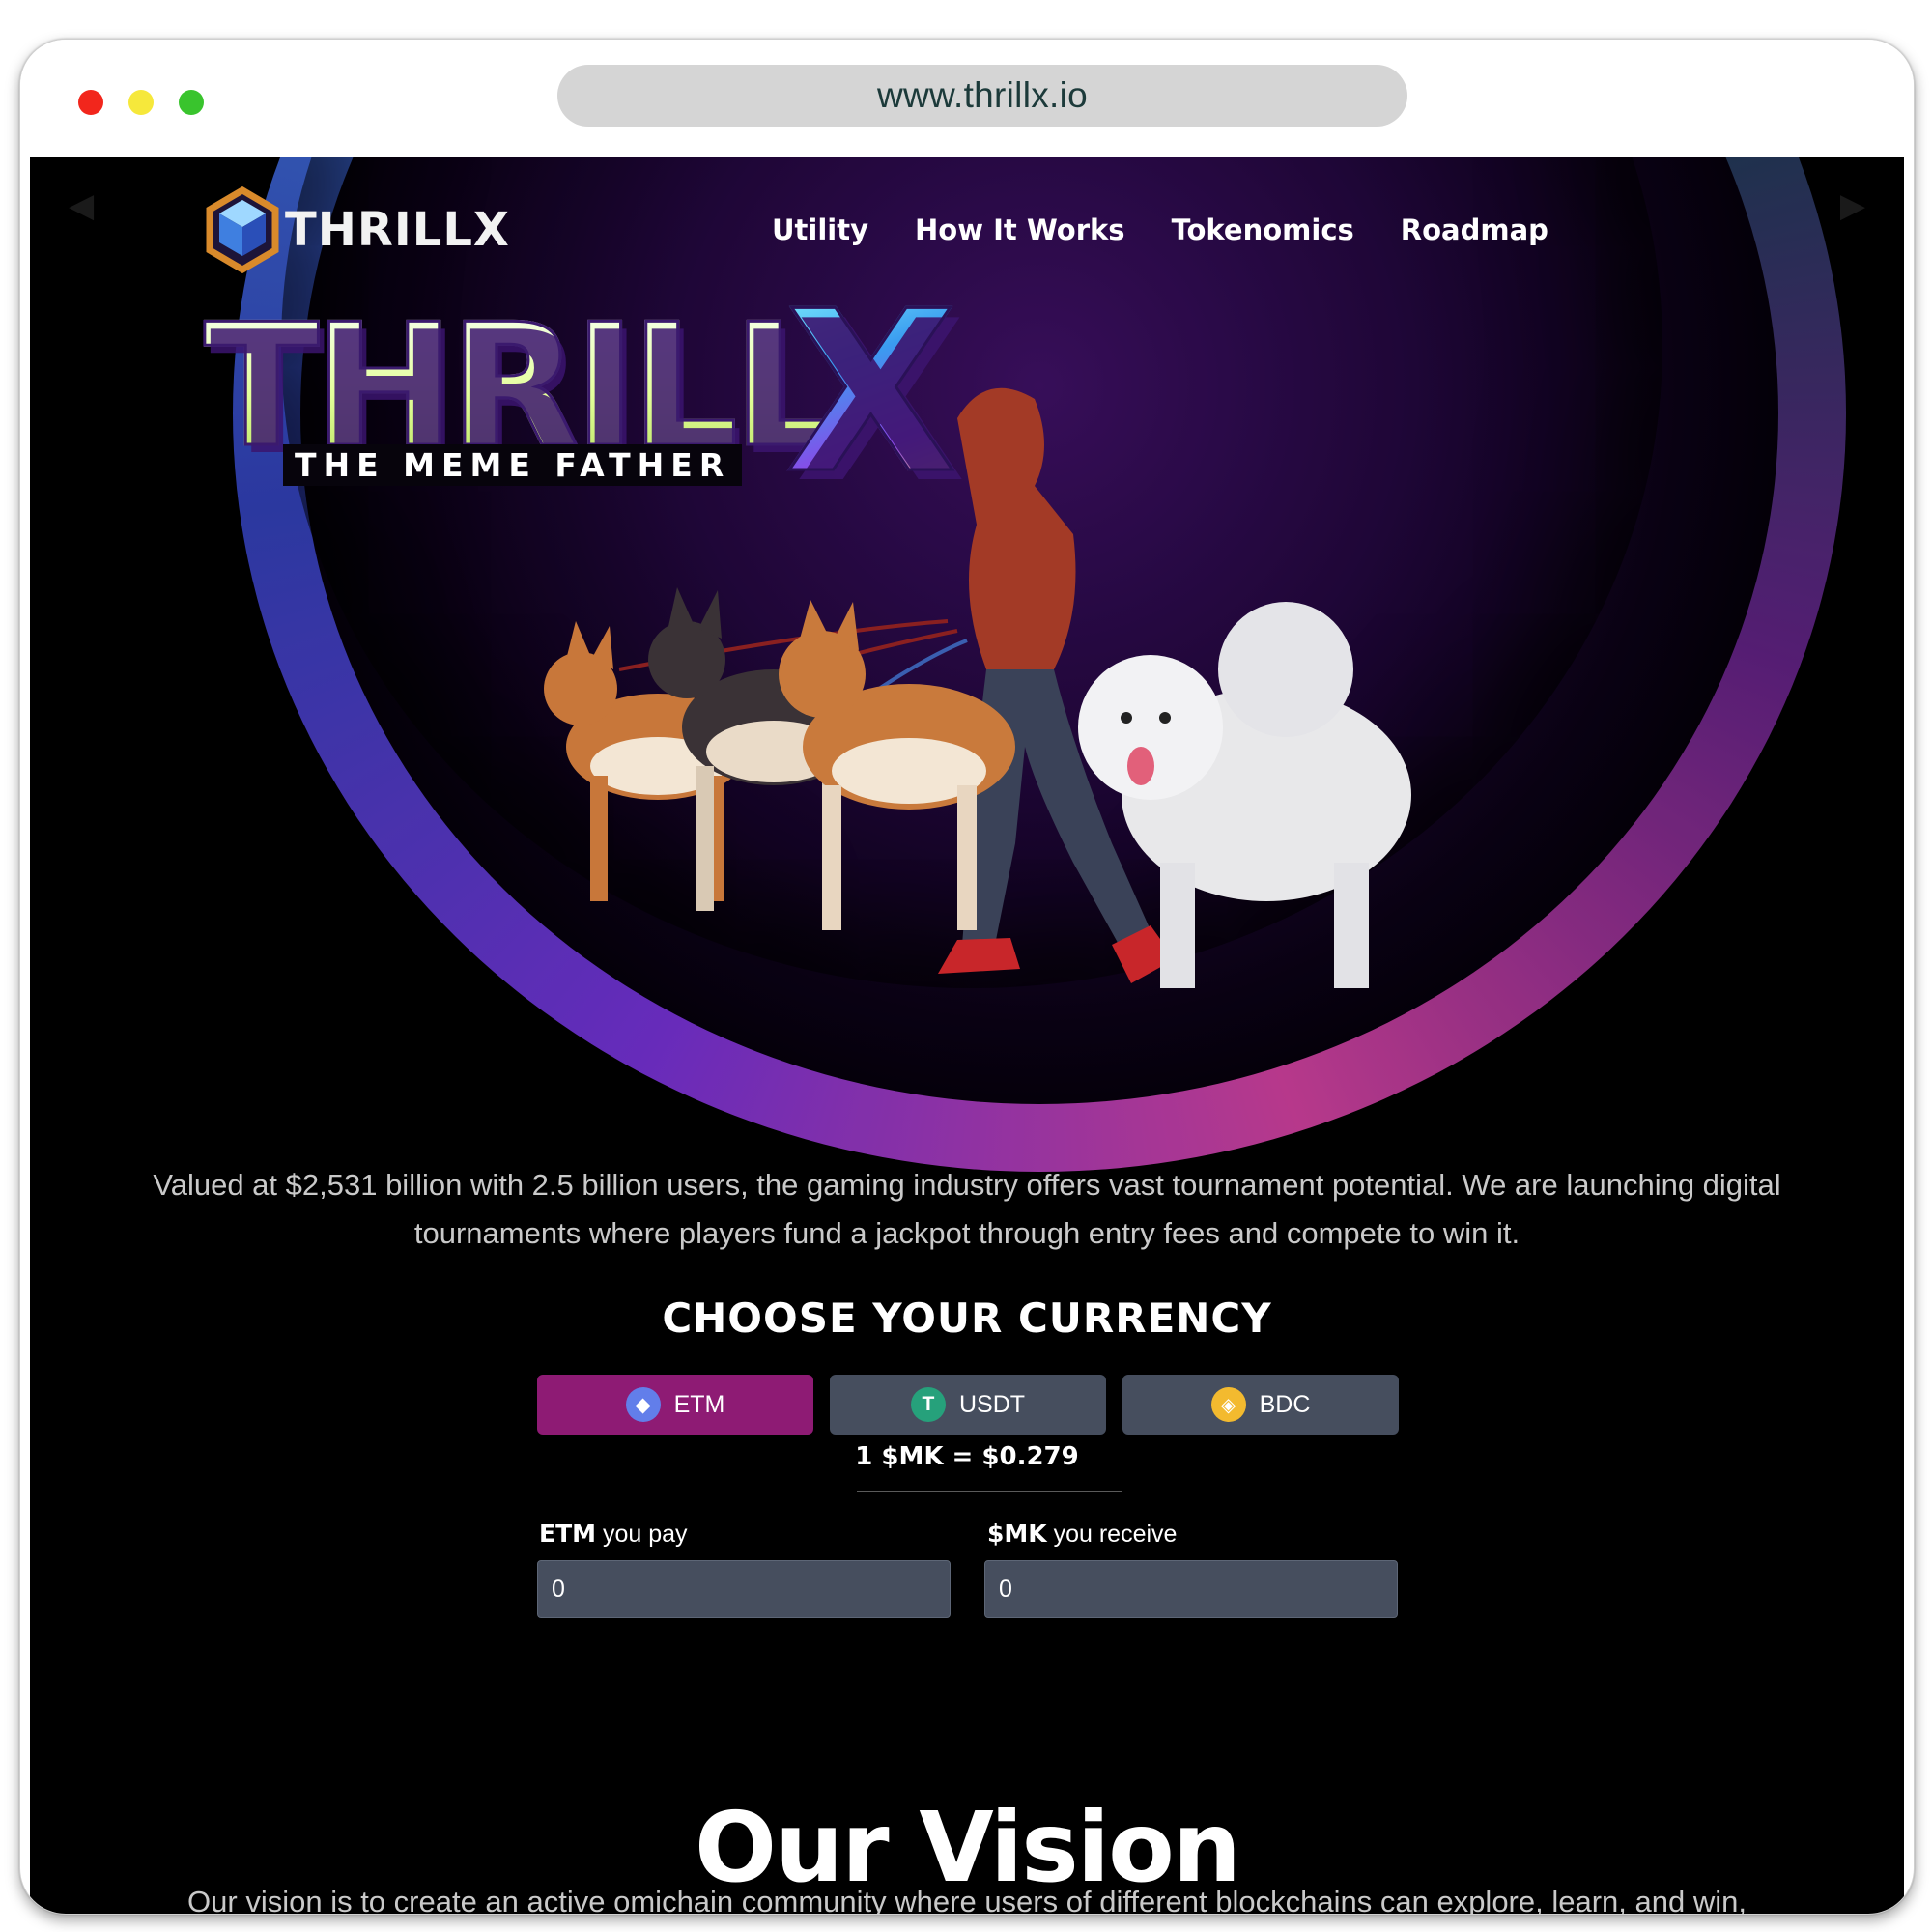  Describe the element at coordinates (1191, 1589) in the screenshot. I see `receive-amount-input` at that location.